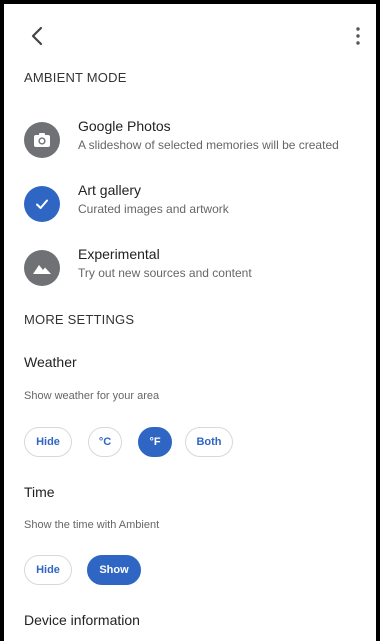  I want to click on more-options-button, so click(358, 36).